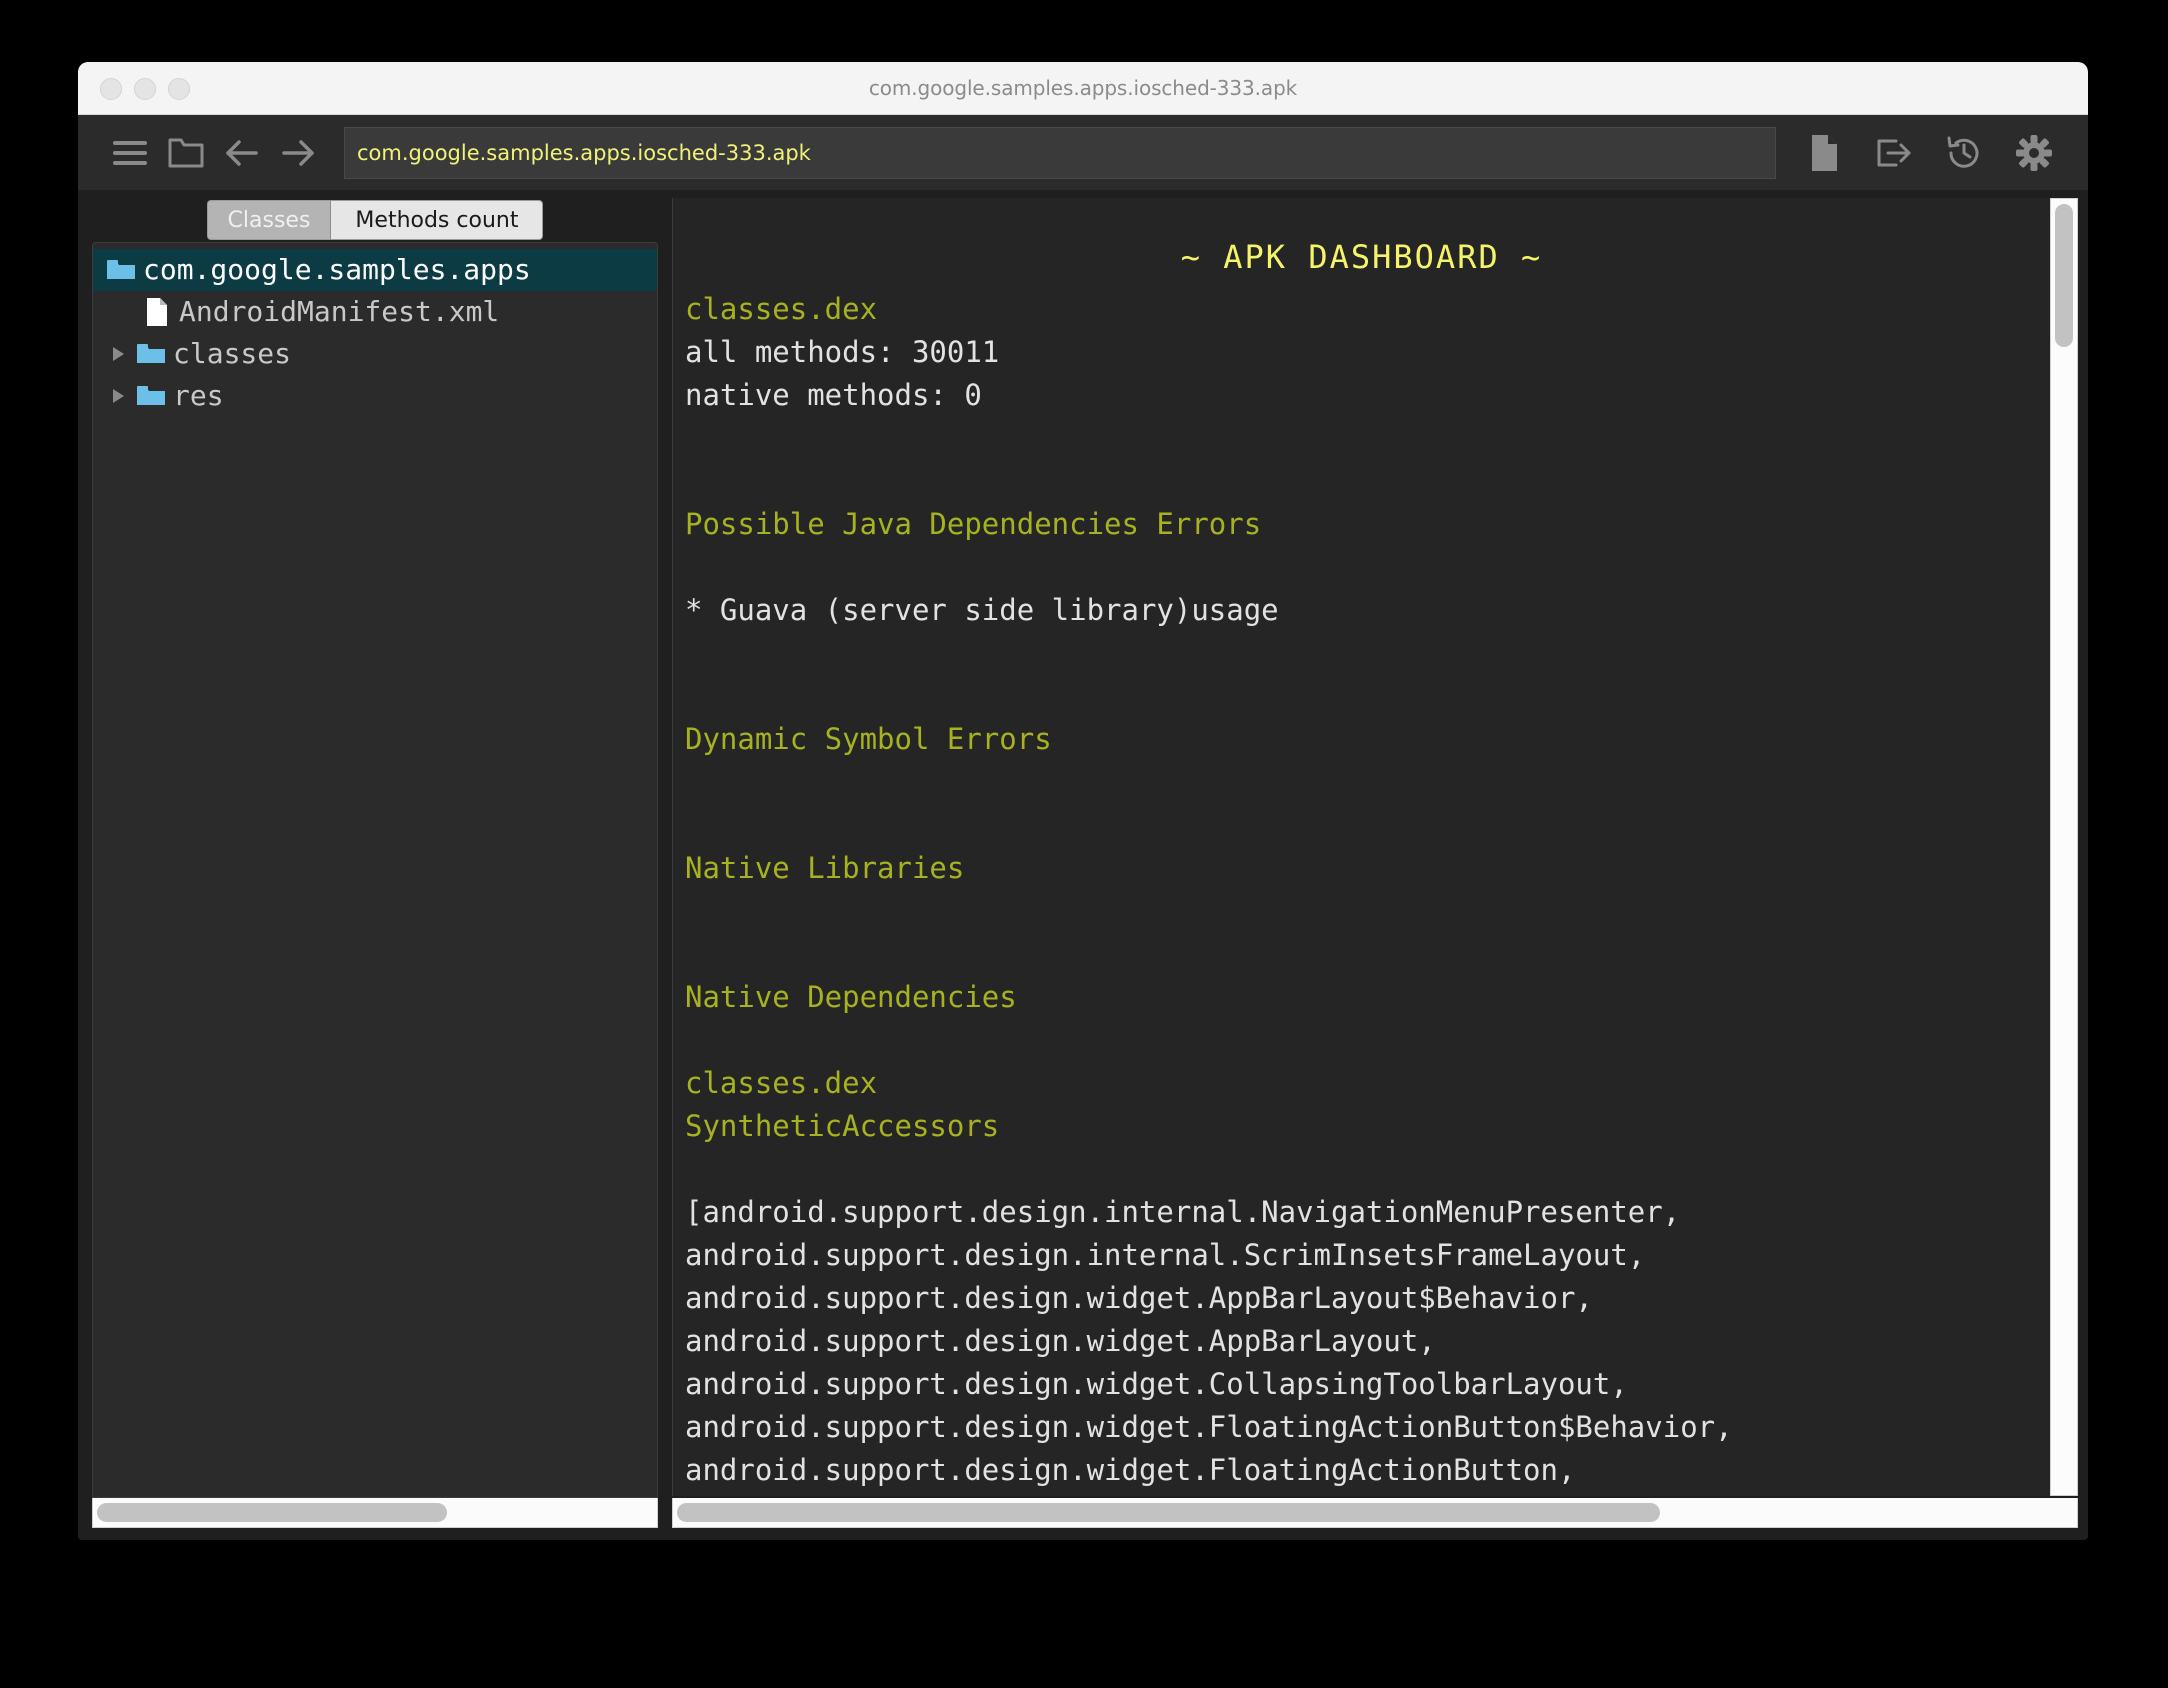 The image size is (2168, 1688). What do you see at coordinates (982, 610) in the screenshot?
I see `report-line: * Guava (server side library)usage` at bounding box center [982, 610].